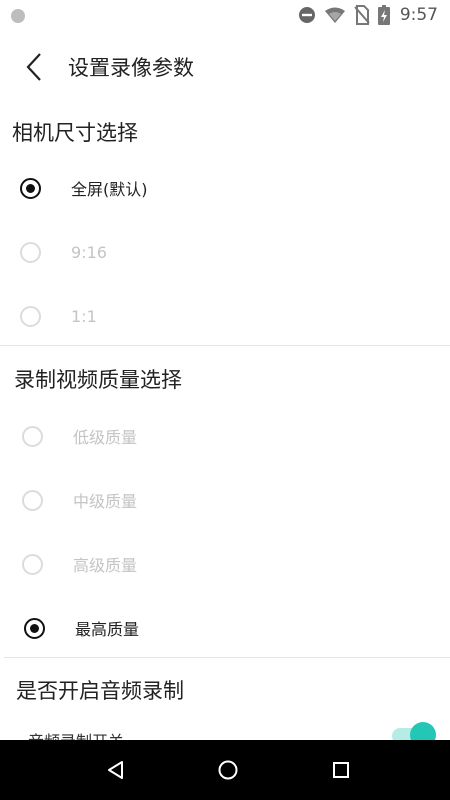  I want to click on nav-recents-button, so click(341, 770).